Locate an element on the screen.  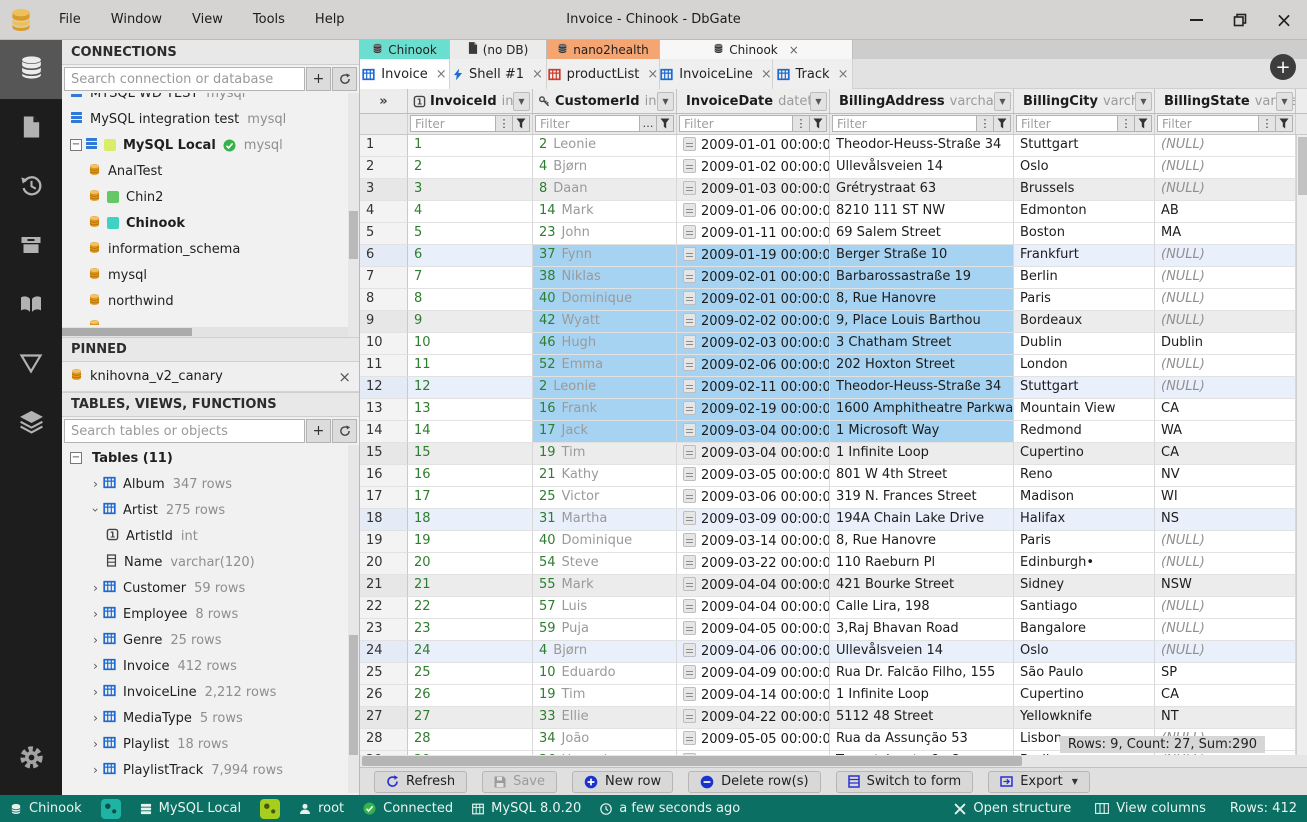
column-header-invoiceid: 1 InvoiceId int ▼ is located at coordinates (470, 101).